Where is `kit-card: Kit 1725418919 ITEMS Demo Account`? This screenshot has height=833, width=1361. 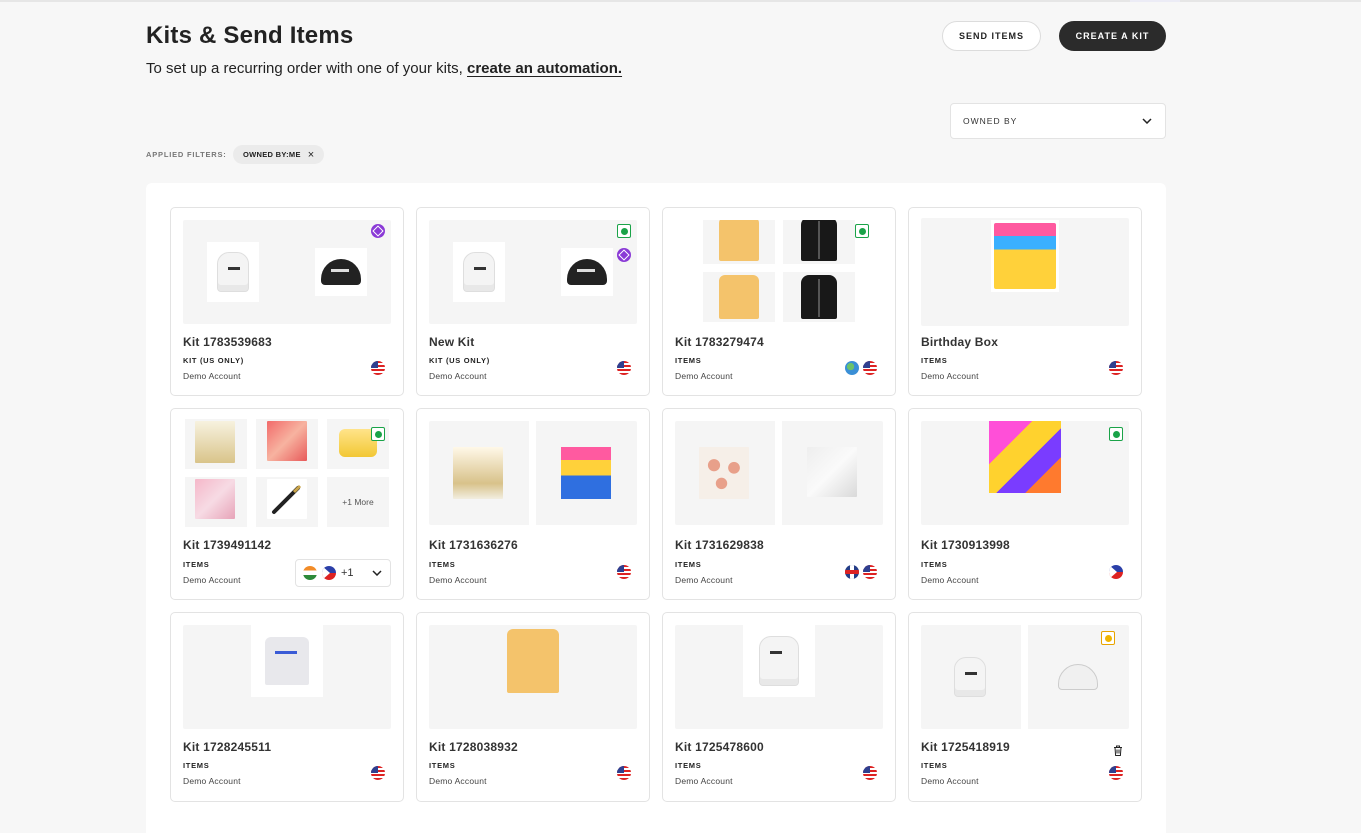 kit-card: Kit 1725418919 ITEMS Demo Account is located at coordinates (1025, 707).